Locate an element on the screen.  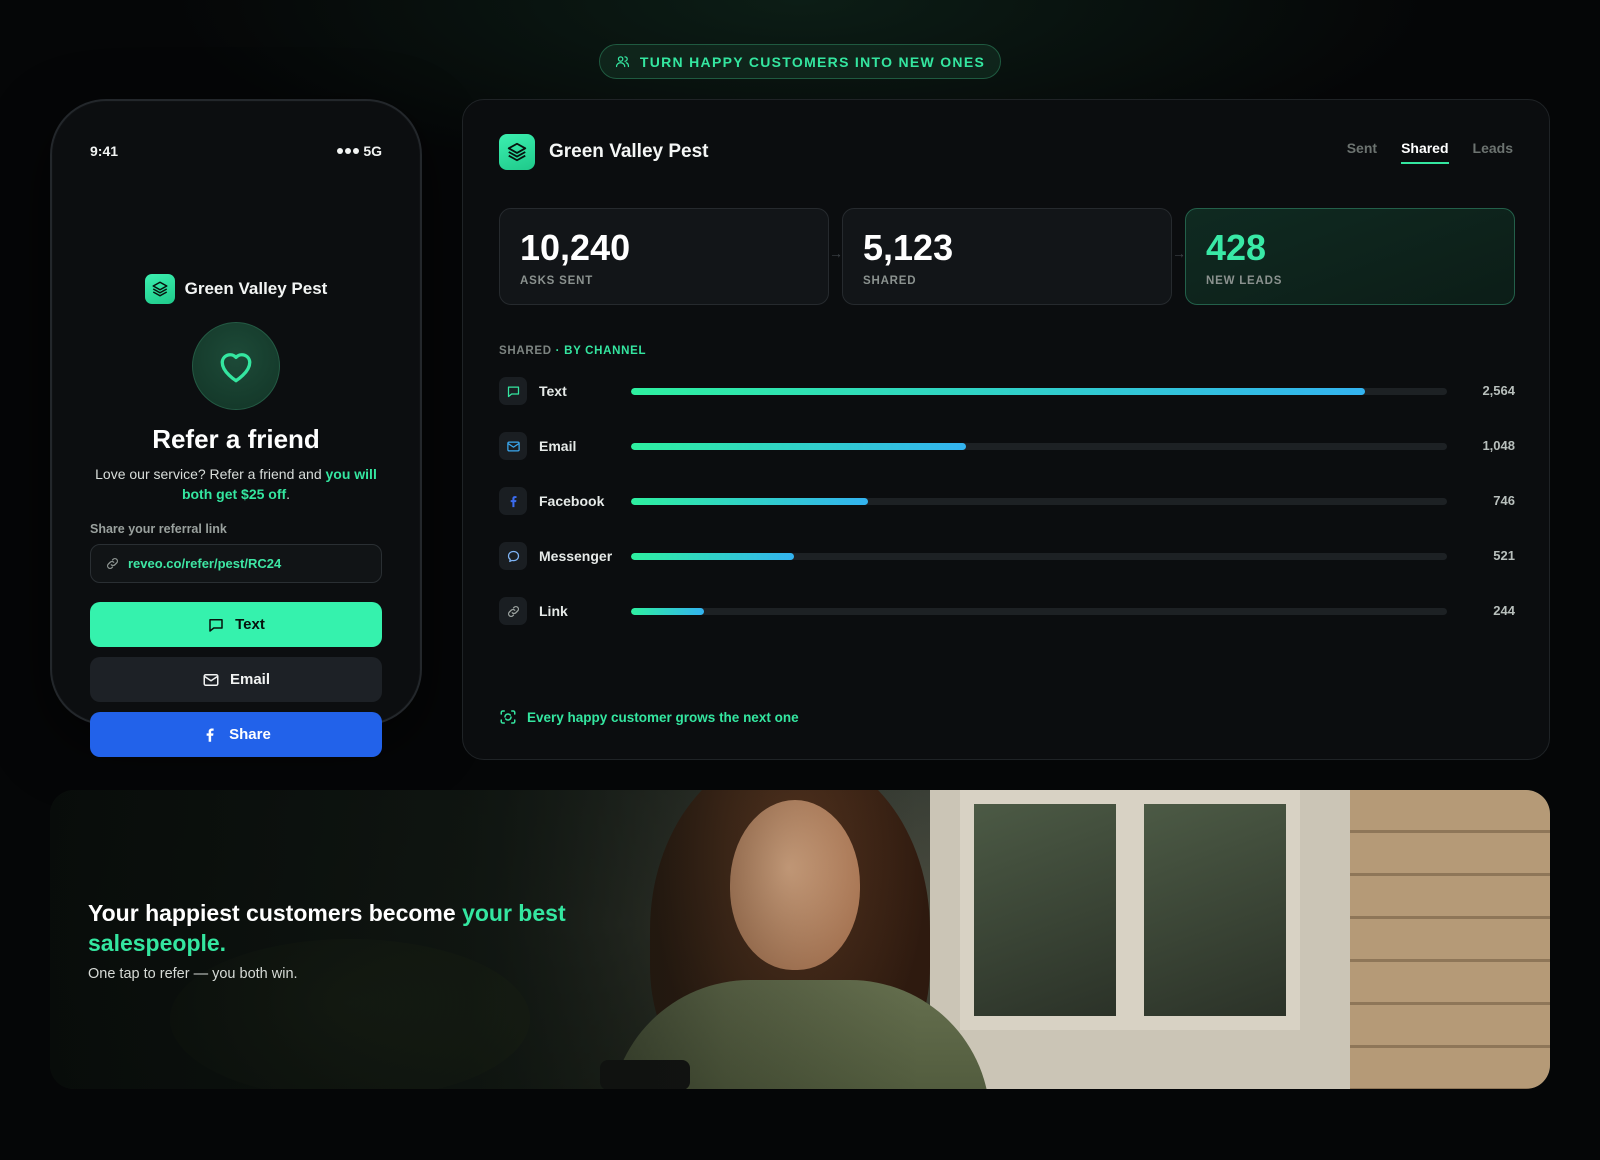
stat-shared: 5,123 SHARED is located at coordinates (1007, 256).